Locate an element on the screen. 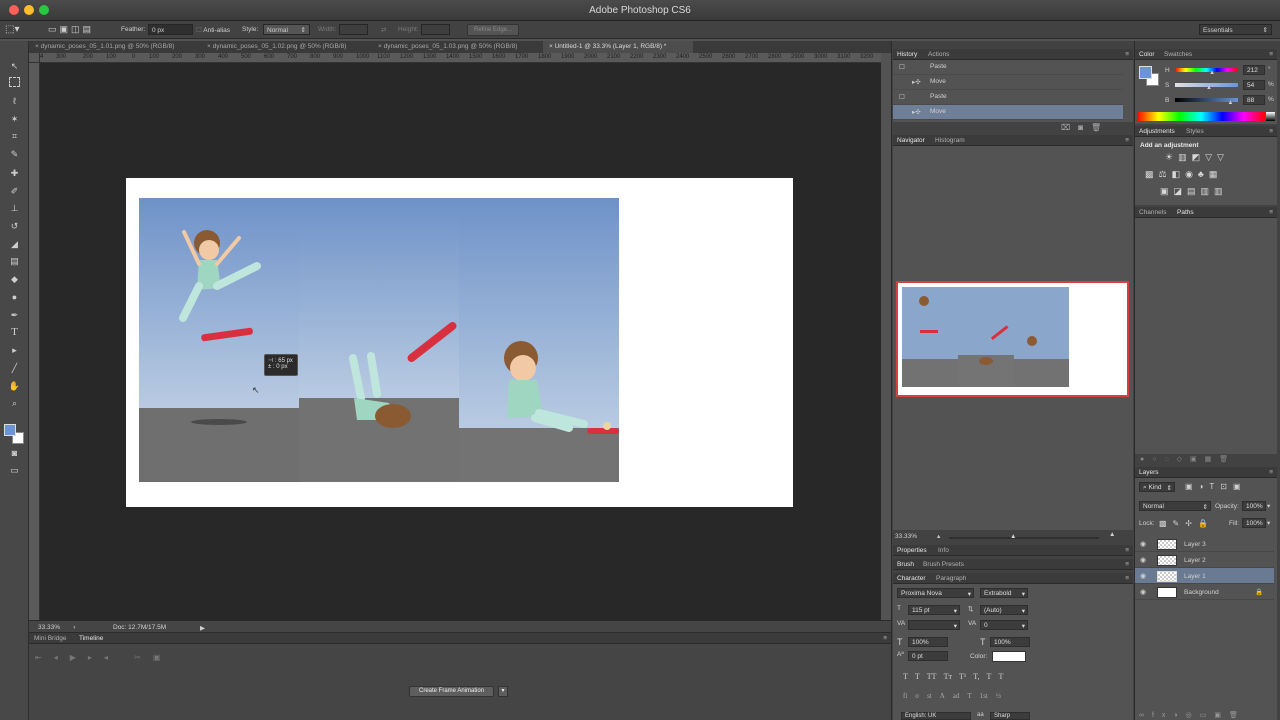 This screenshot has height=720, width=1280. layer-filter-icons: ▣◑T⊡▣ is located at coordinates (1216, 486).